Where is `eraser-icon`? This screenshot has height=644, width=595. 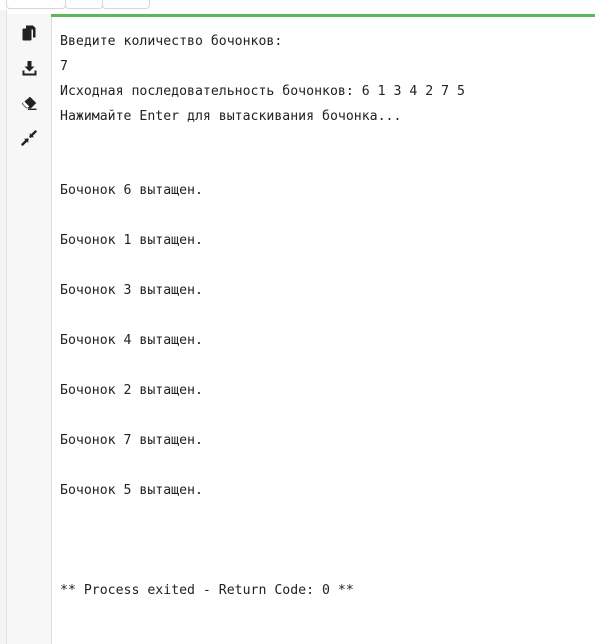 eraser-icon is located at coordinates (29, 103).